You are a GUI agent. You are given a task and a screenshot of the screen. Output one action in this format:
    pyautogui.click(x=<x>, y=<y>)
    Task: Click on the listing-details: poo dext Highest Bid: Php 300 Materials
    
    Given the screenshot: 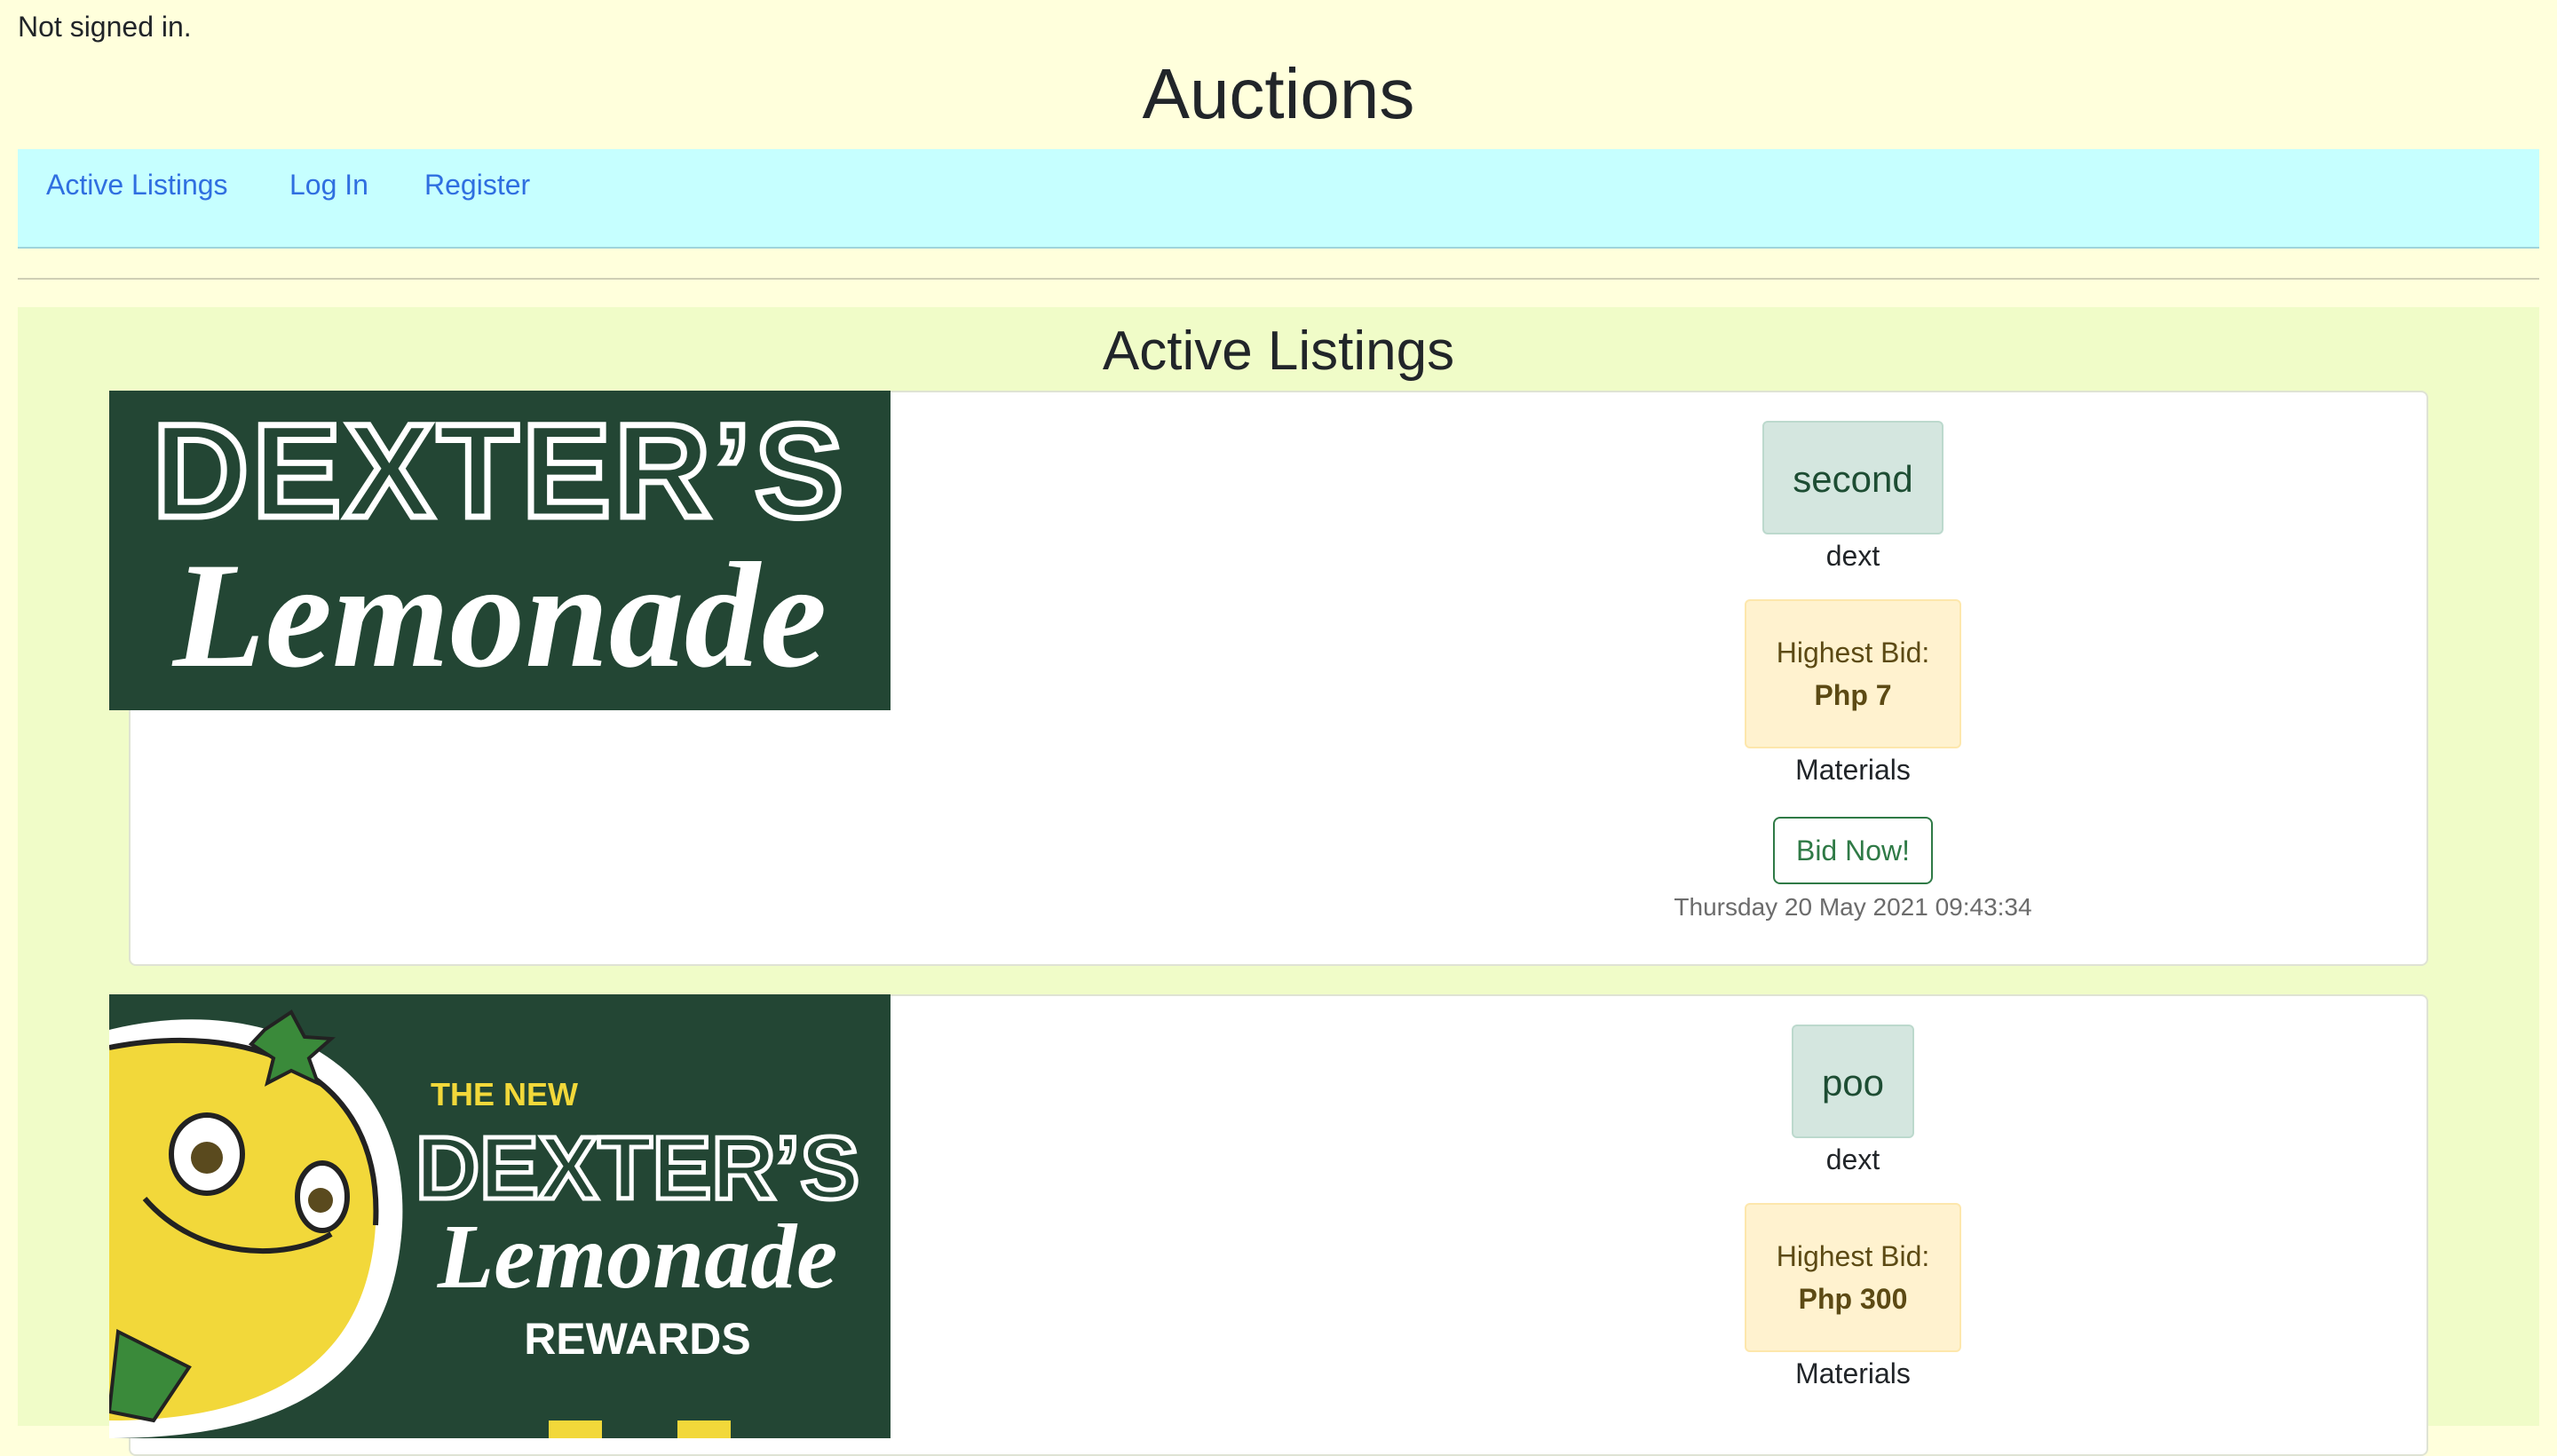 What is the action you would take?
    pyautogui.click(x=1853, y=1193)
    